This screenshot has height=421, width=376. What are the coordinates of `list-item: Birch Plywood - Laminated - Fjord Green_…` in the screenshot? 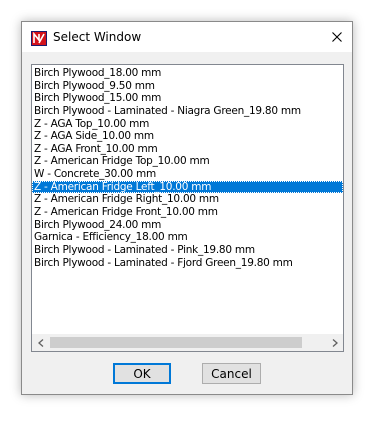 It's located at (187, 263).